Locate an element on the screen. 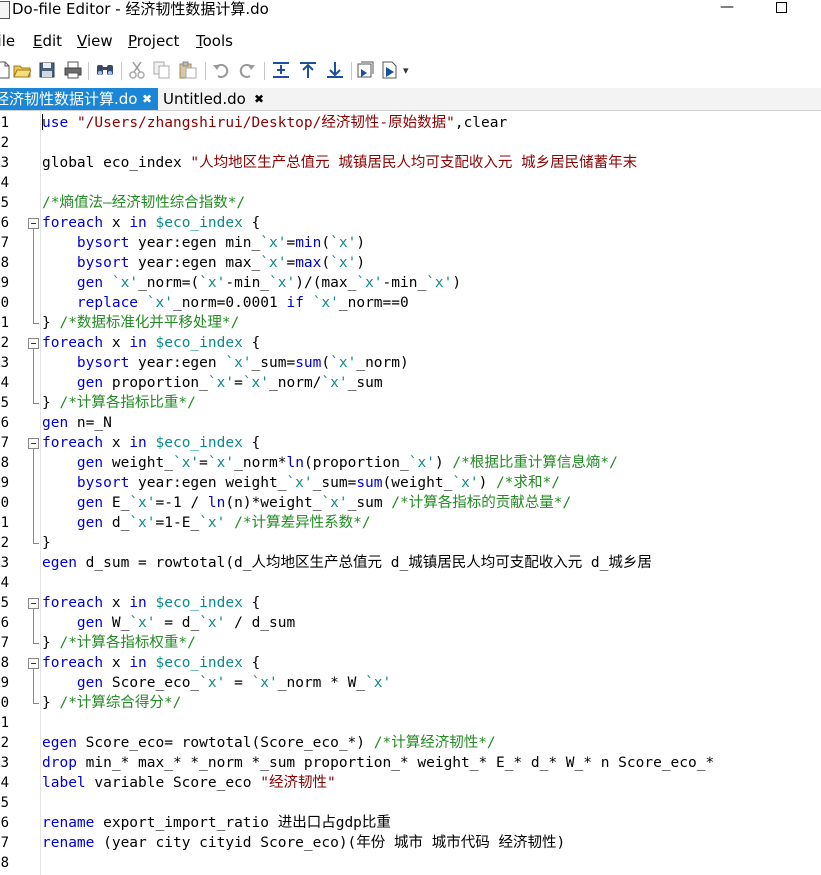 This screenshot has width=821, height=875. code-token: Score_eco_ is located at coordinates (151, 683).